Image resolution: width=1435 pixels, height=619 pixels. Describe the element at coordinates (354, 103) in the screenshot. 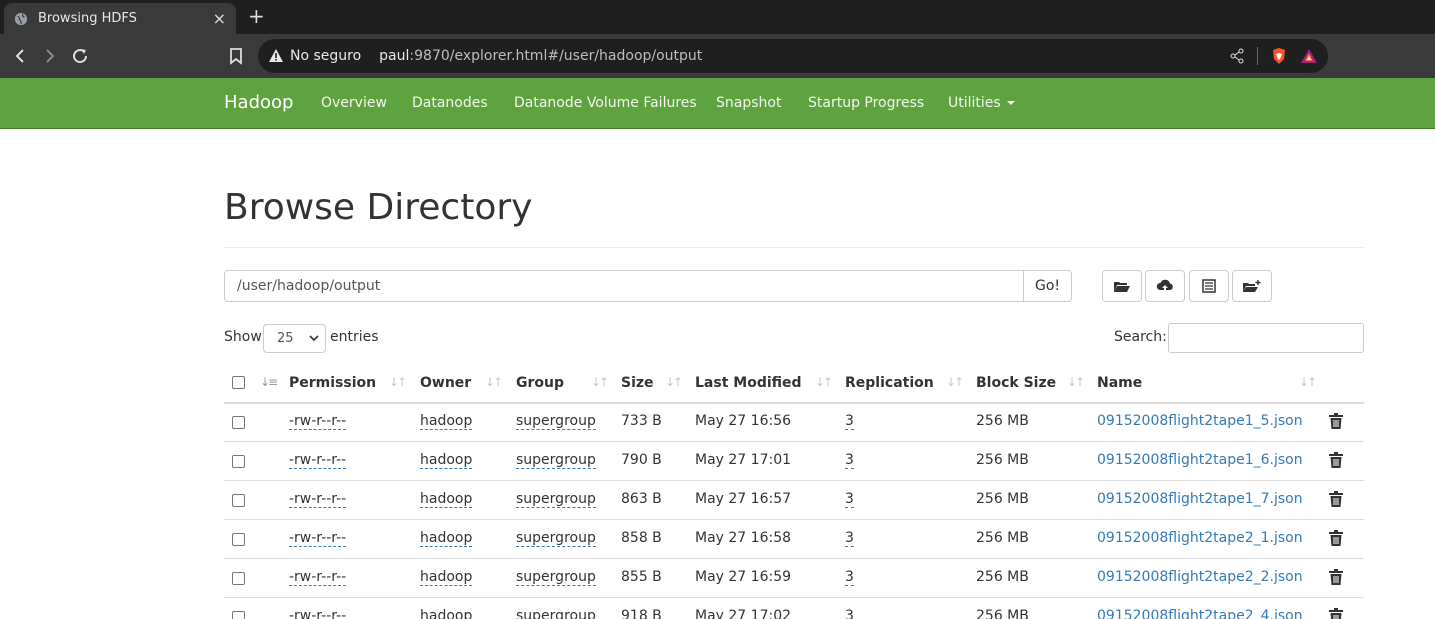

I see `nav-overview: Overview` at that location.